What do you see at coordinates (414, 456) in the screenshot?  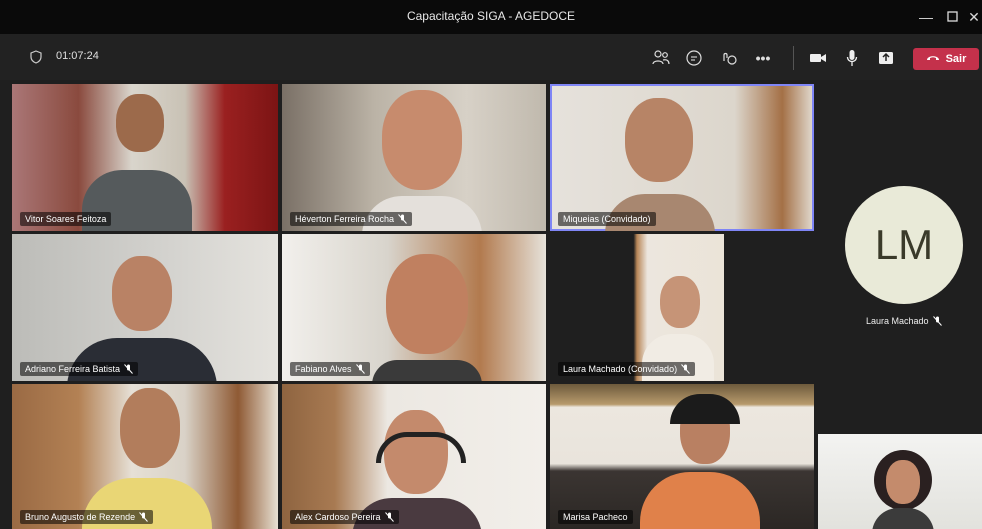 I see `video-tile: Alex Cardoso Pereira` at bounding box center [414, 456].